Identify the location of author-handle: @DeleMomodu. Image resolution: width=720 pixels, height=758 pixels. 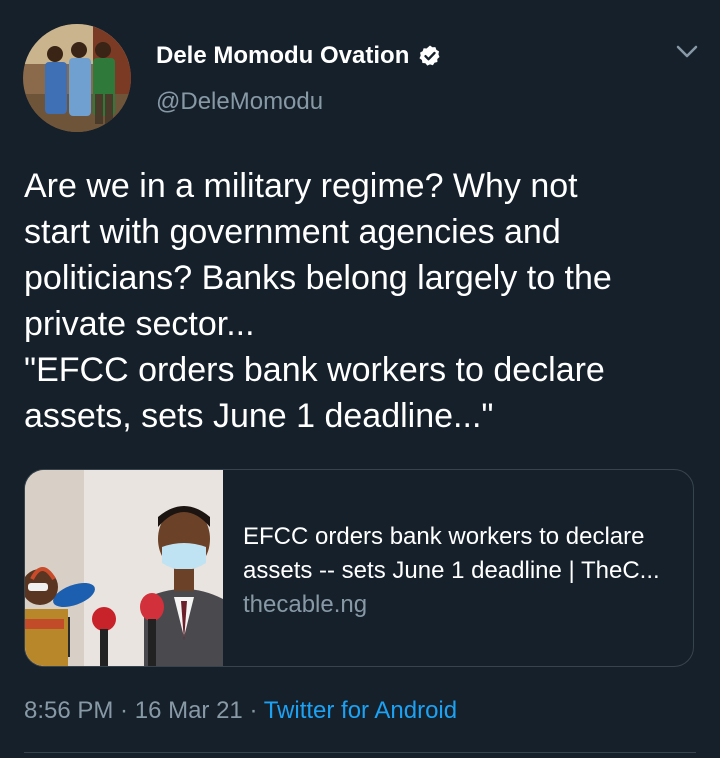
(239, 102).